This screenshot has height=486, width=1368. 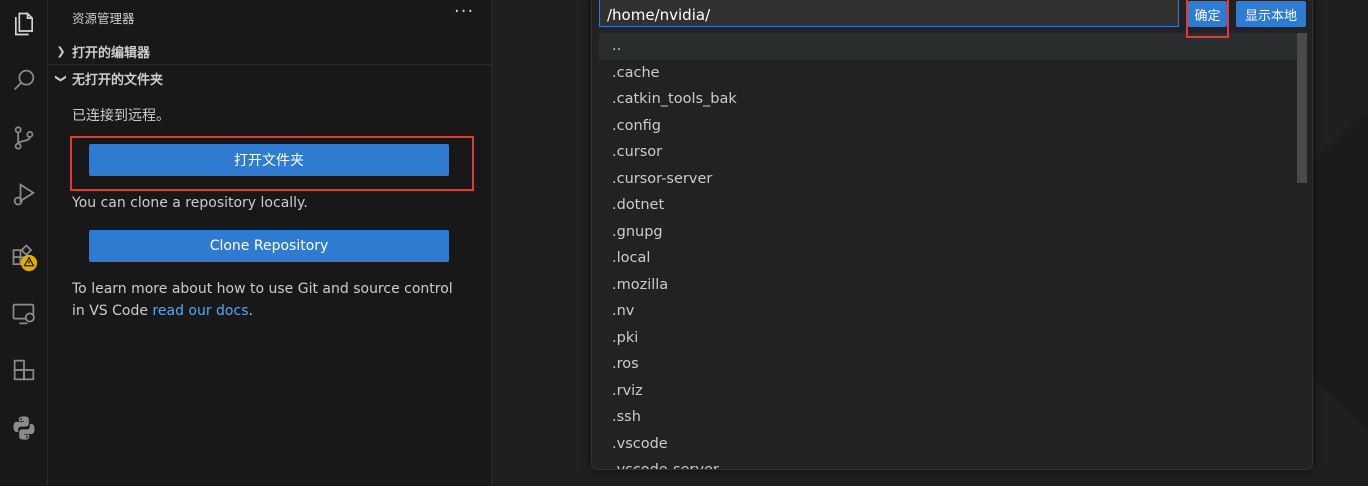 What do you see at coordinates (23, 370) in the screenshot?
I see `containers-icon` at bounding box center [23, 370].